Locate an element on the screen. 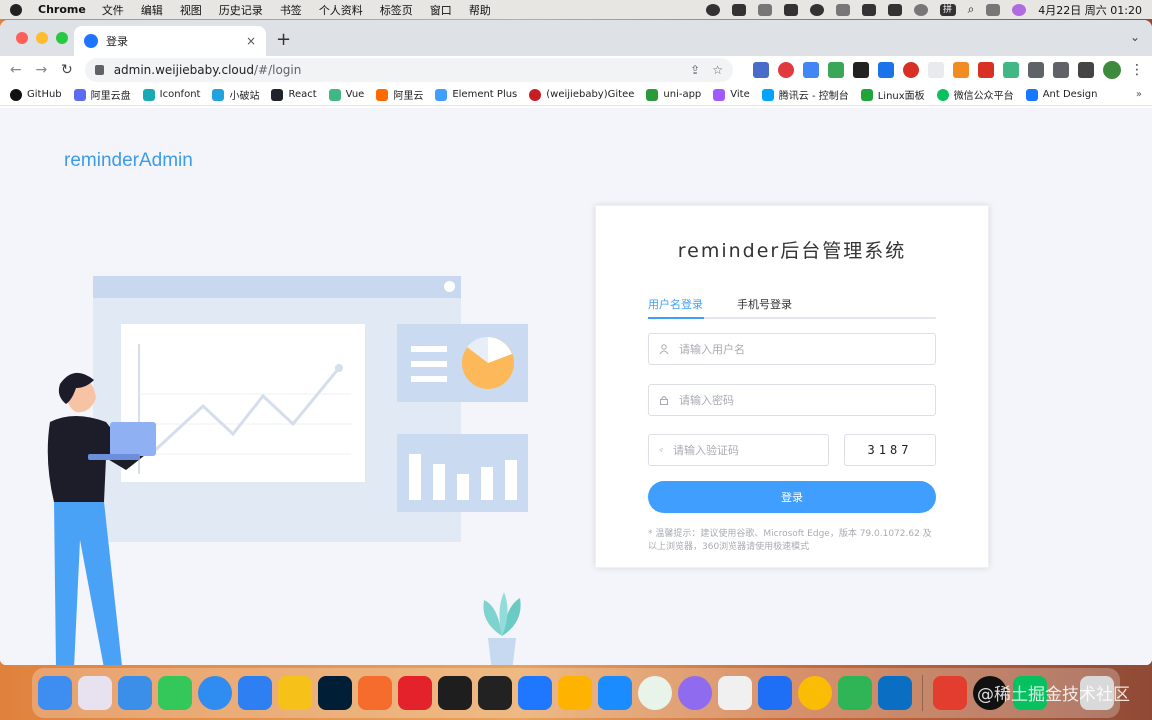 The height and width of the screenshot is (720, 1152). bookmark-tencent-cloud: 腾讯云 - 控制台 is located at coordinates (805, 94).